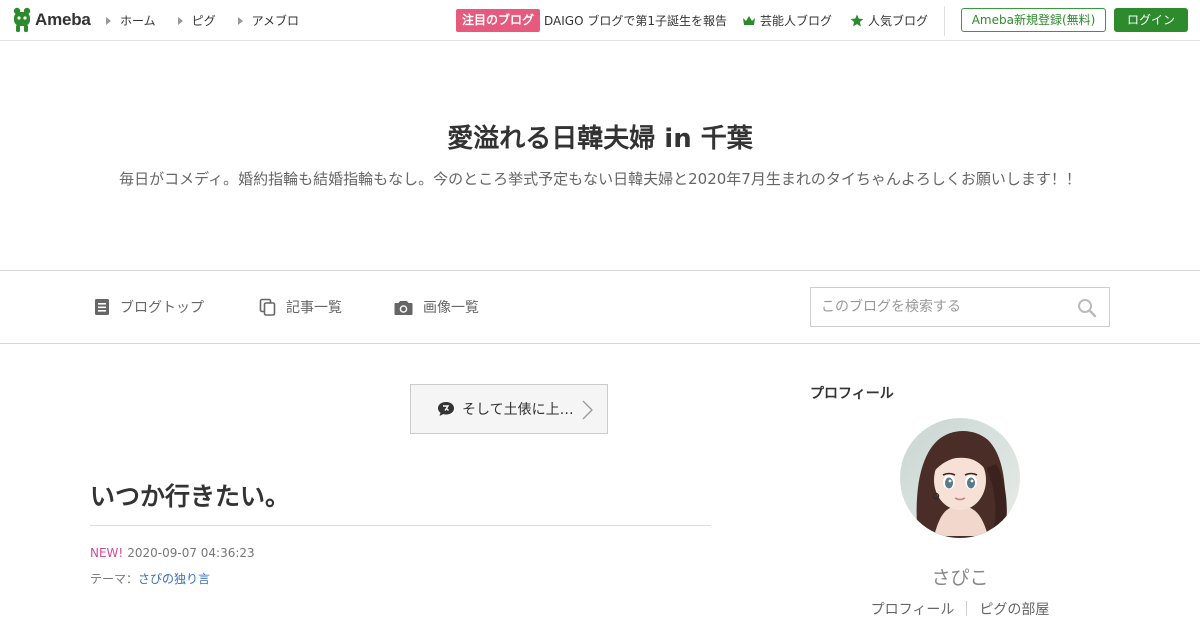  I want to click on ameba-logo: Ameba, so click(51, 20).